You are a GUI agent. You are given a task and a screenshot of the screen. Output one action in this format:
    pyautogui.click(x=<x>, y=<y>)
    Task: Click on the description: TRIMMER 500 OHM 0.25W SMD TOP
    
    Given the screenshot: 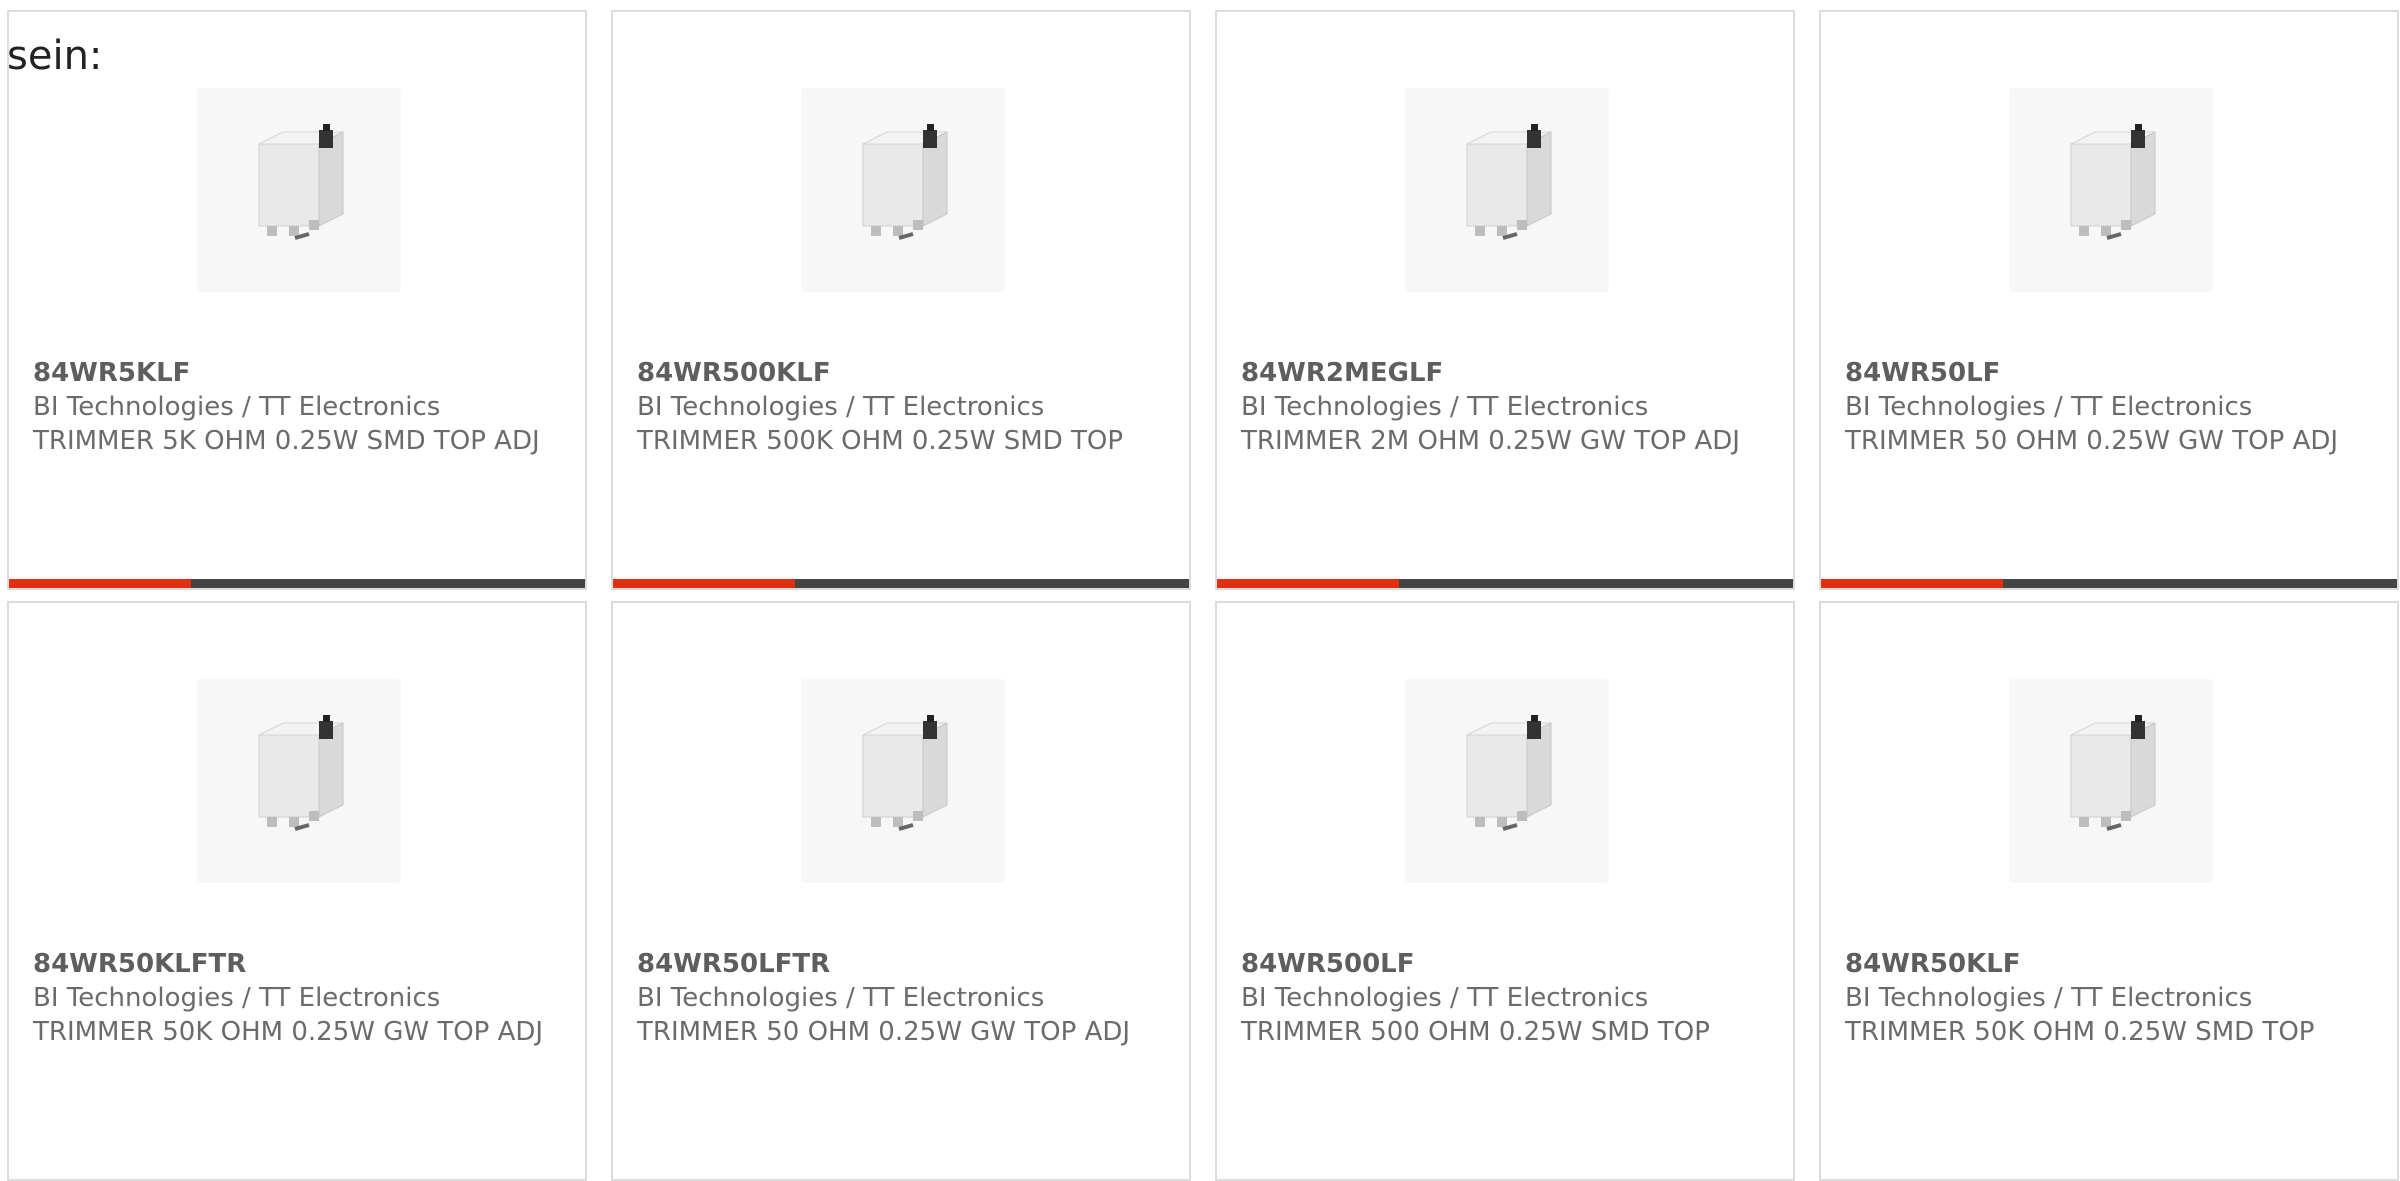 What is the action you would take?
    pyautogui.click(x=1475, y=1032)
    